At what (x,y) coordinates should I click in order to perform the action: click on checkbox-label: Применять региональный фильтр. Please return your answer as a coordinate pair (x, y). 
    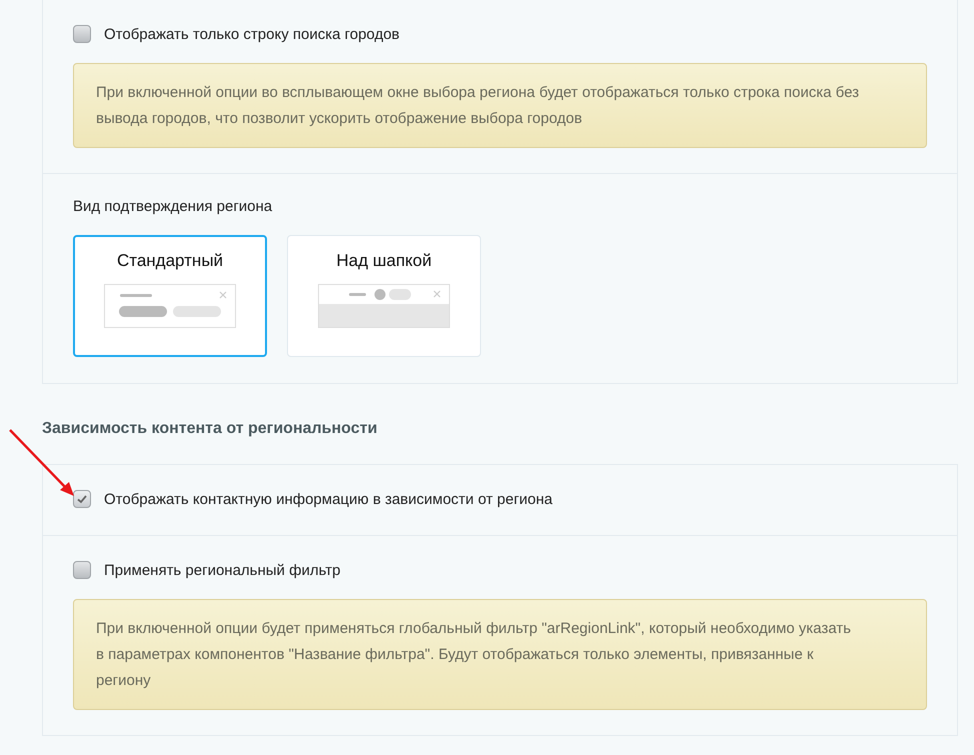
    Looking at the image, I should click on (222, 570).